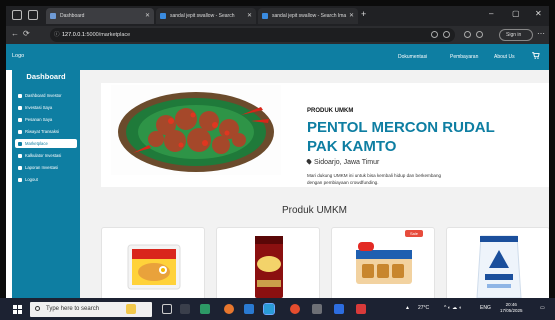 The height and width of the screenshot is (320, 555). Describe the element at coordinates (516, 13) in the screenshot. I see `maximize-button: ▢` at that location.